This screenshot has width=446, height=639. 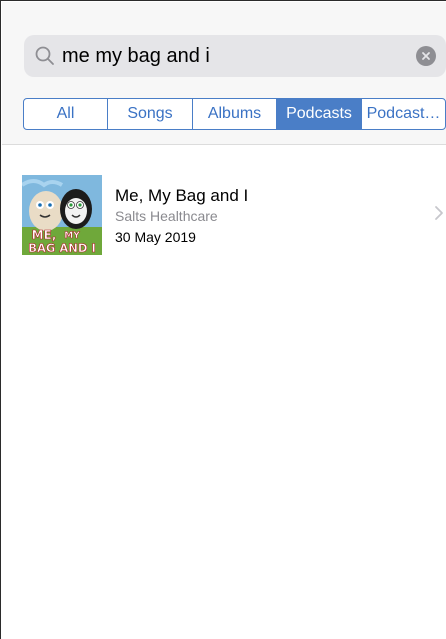 I want to click on svg-text: BAG AND I, so click(x=61, y=248).